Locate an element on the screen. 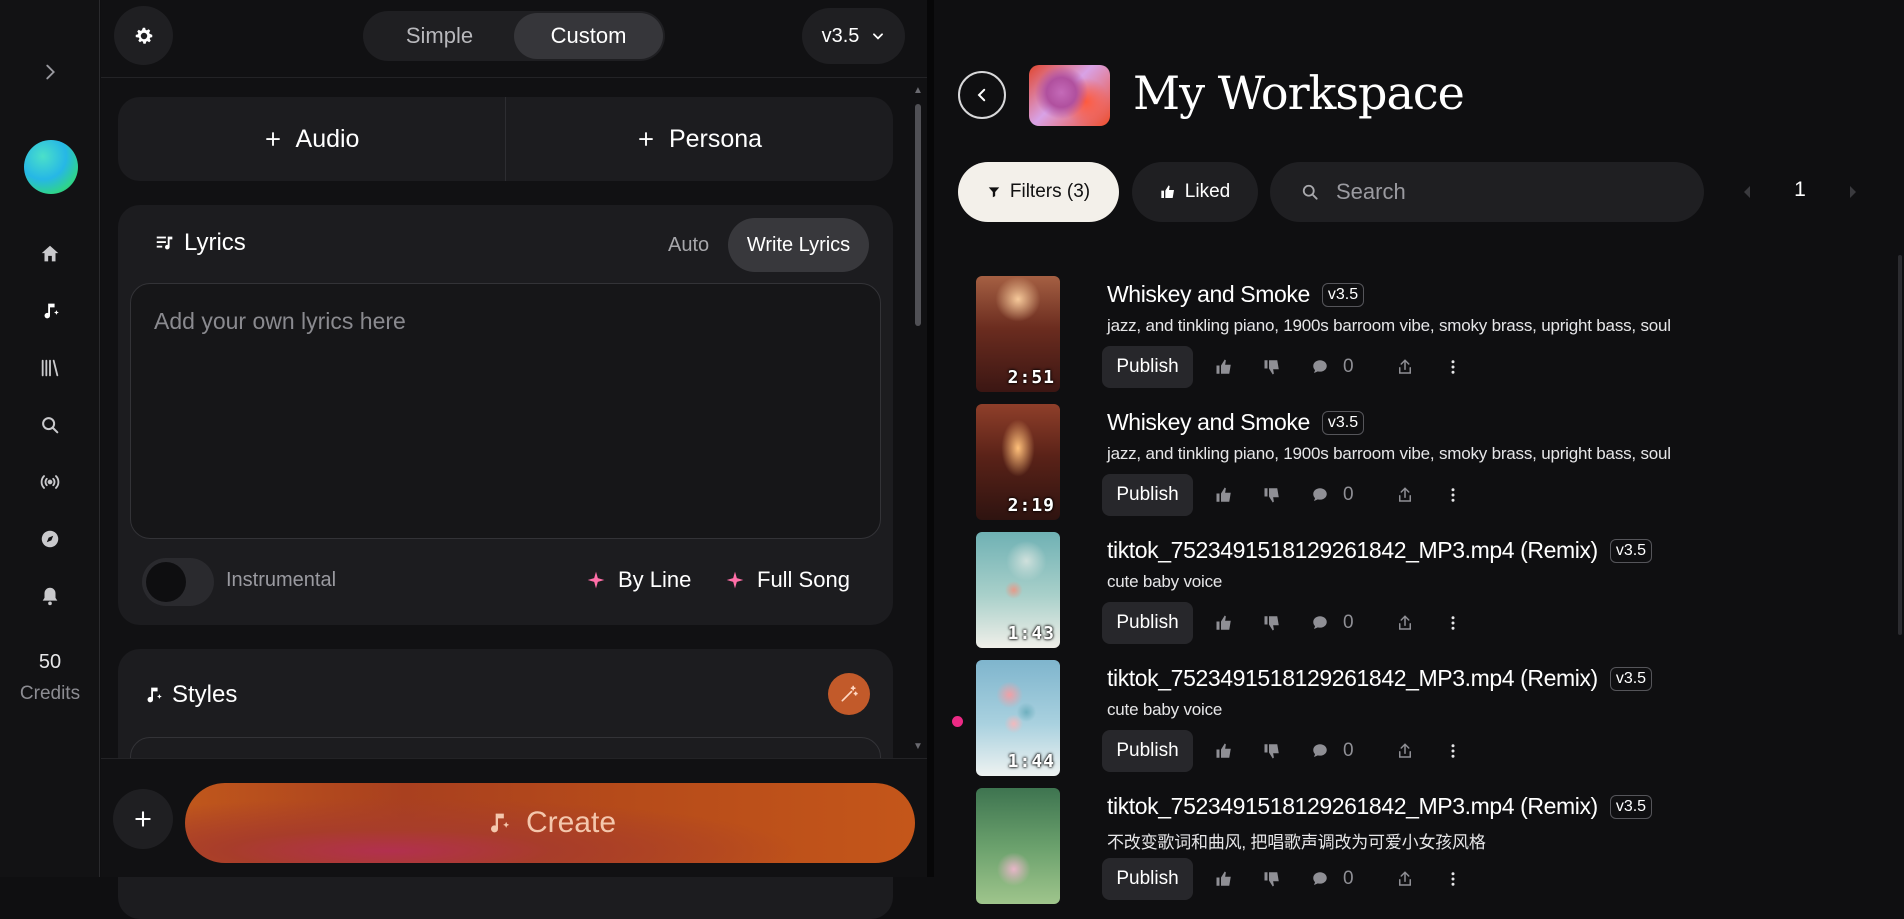 This screenshot has height=919, width=1904. workspace-scrollbar is located at coordinates (1900, 445).